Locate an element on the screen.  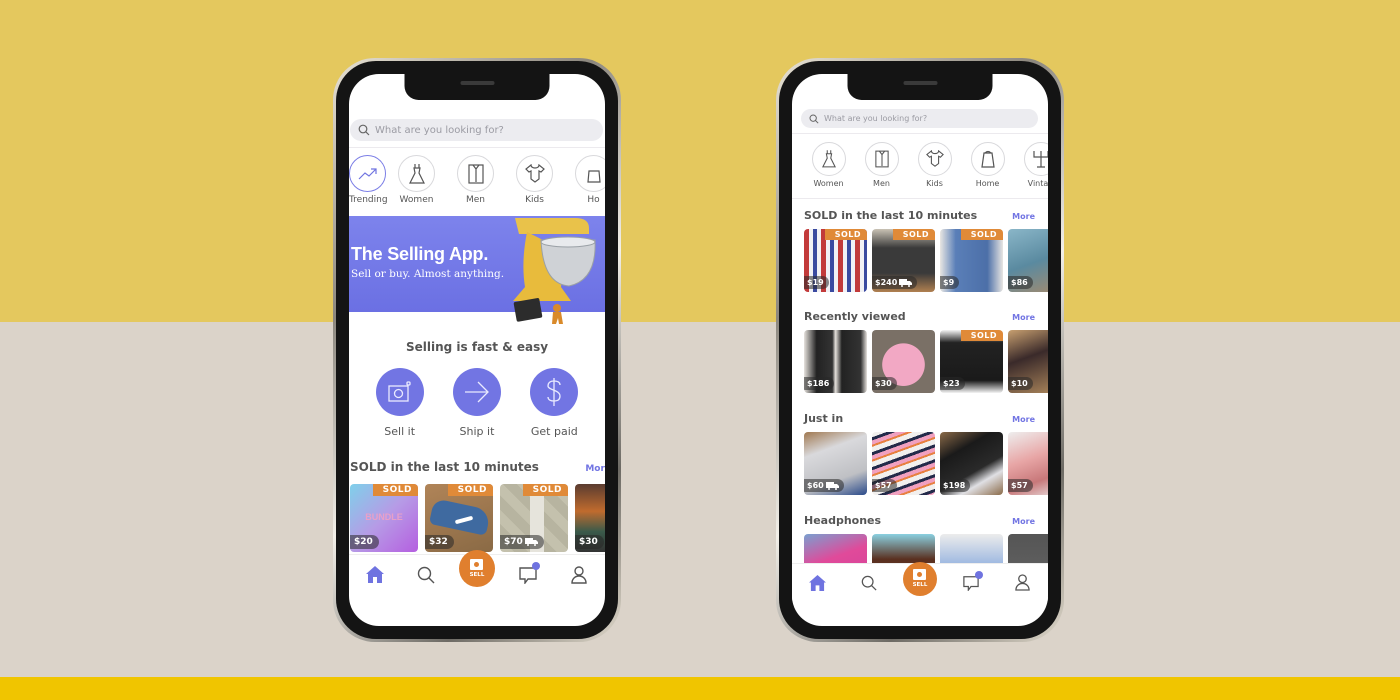
price-tag: $19 is located at coordinates (816, 282).